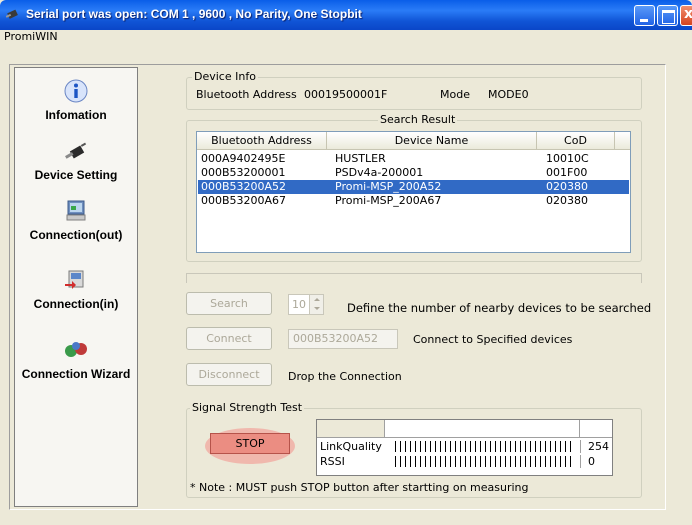  Describe the element at coordinates (346, 38) in the screenshot. I see `menu-bar: PromiWIN` at that location.